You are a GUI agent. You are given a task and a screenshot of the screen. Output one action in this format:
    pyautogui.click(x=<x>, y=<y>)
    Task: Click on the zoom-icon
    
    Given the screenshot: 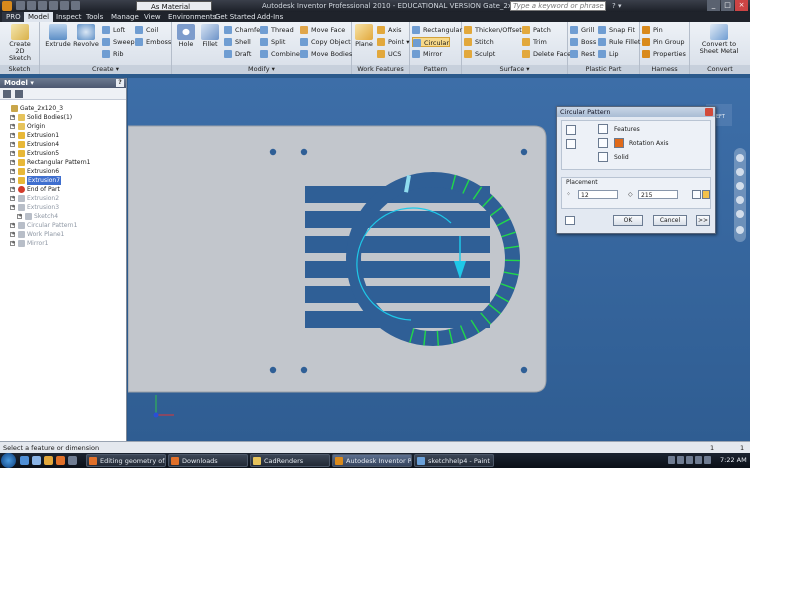 What is the action you would take?
    pyautogui.click(x=740, y=186)
    